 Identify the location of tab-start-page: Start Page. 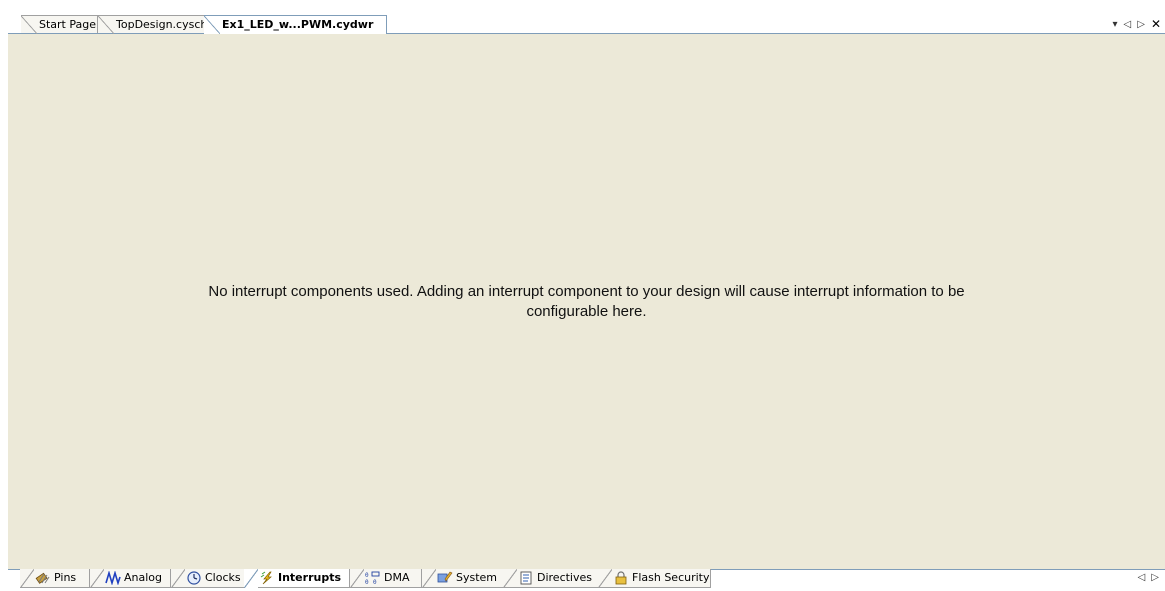
(59, 24).